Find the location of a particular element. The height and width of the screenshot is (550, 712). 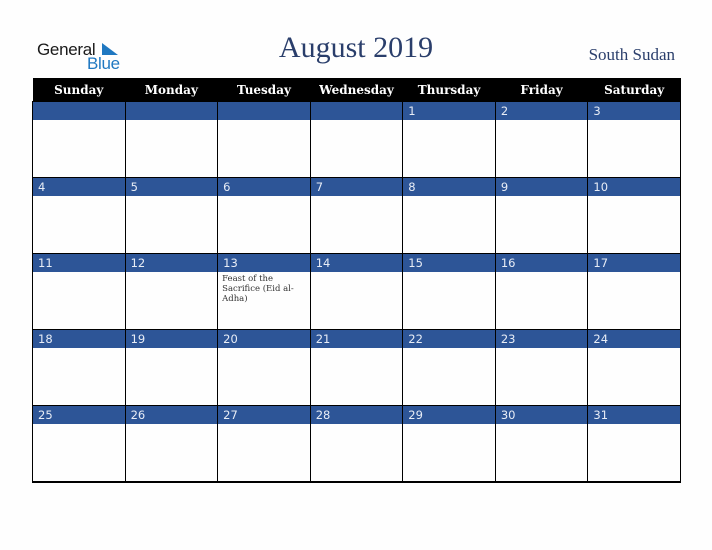

weekday-tuesday: Tuesday is located at coordinates (264, 90).